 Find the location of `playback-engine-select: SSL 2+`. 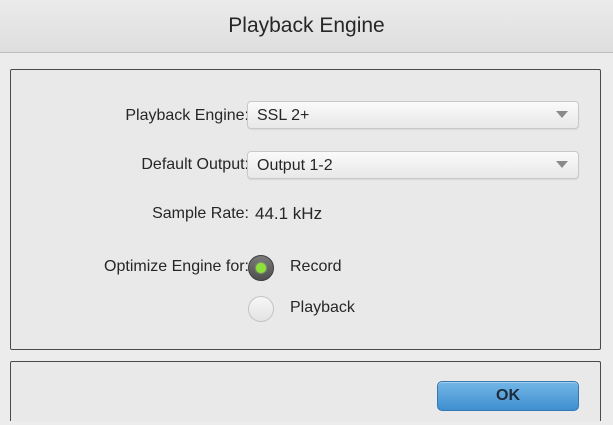

playback-engine-select: SSL 2+ is located at coordinates (413, 115).